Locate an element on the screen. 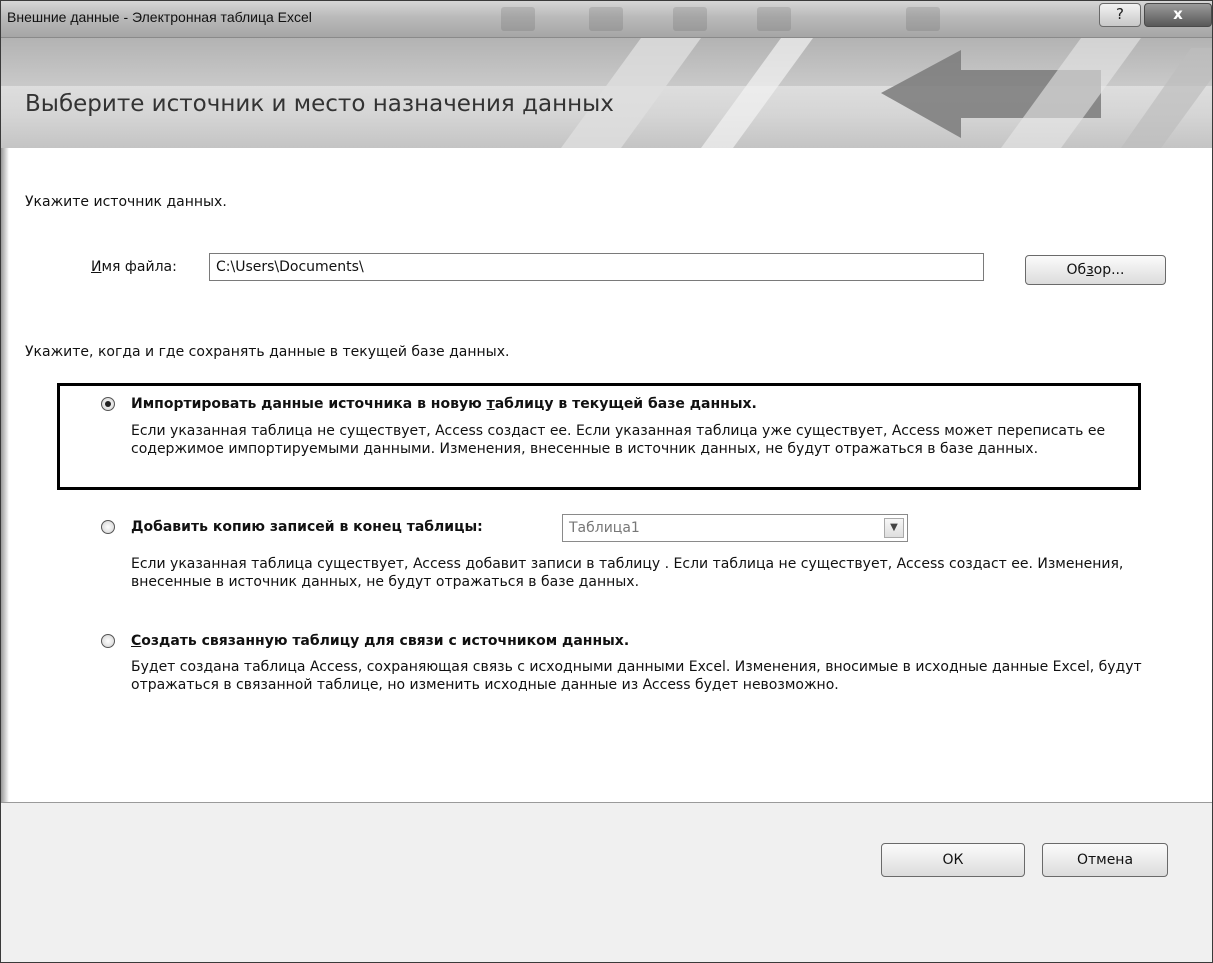  link-title-accel: С is located at coordinates (136, 641).